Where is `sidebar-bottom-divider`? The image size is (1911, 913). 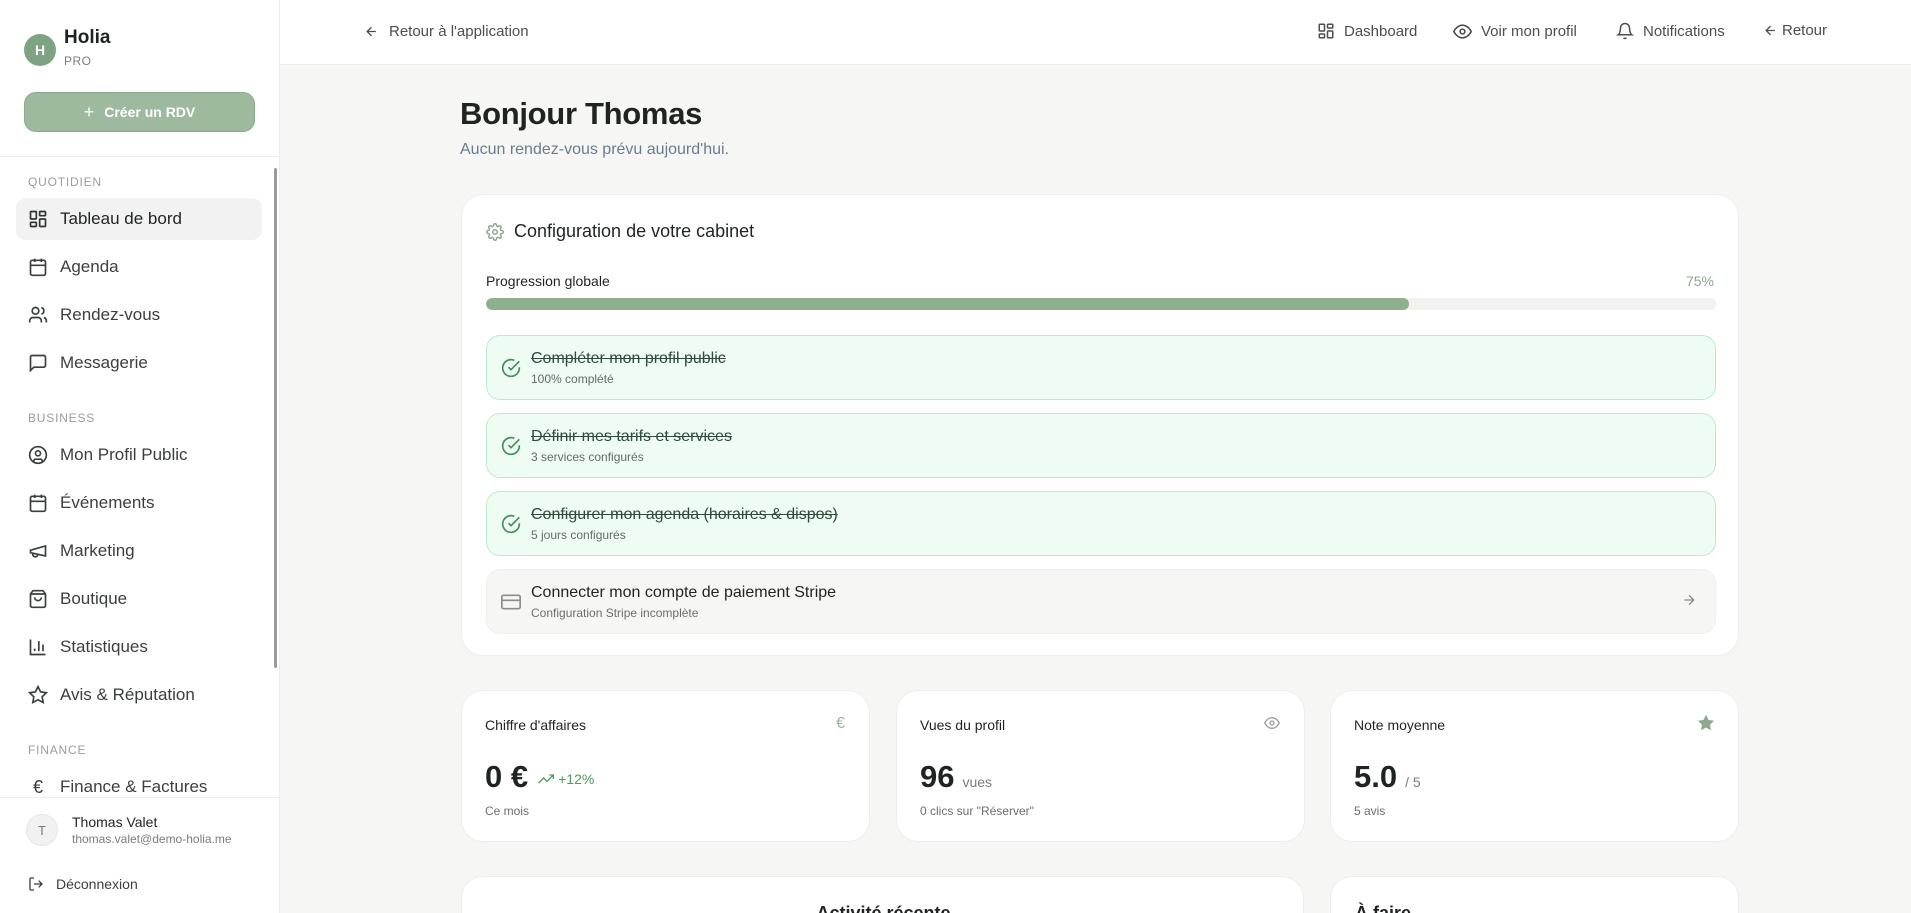 sidebar-bottom-divider is located at coordinates (140, 797).